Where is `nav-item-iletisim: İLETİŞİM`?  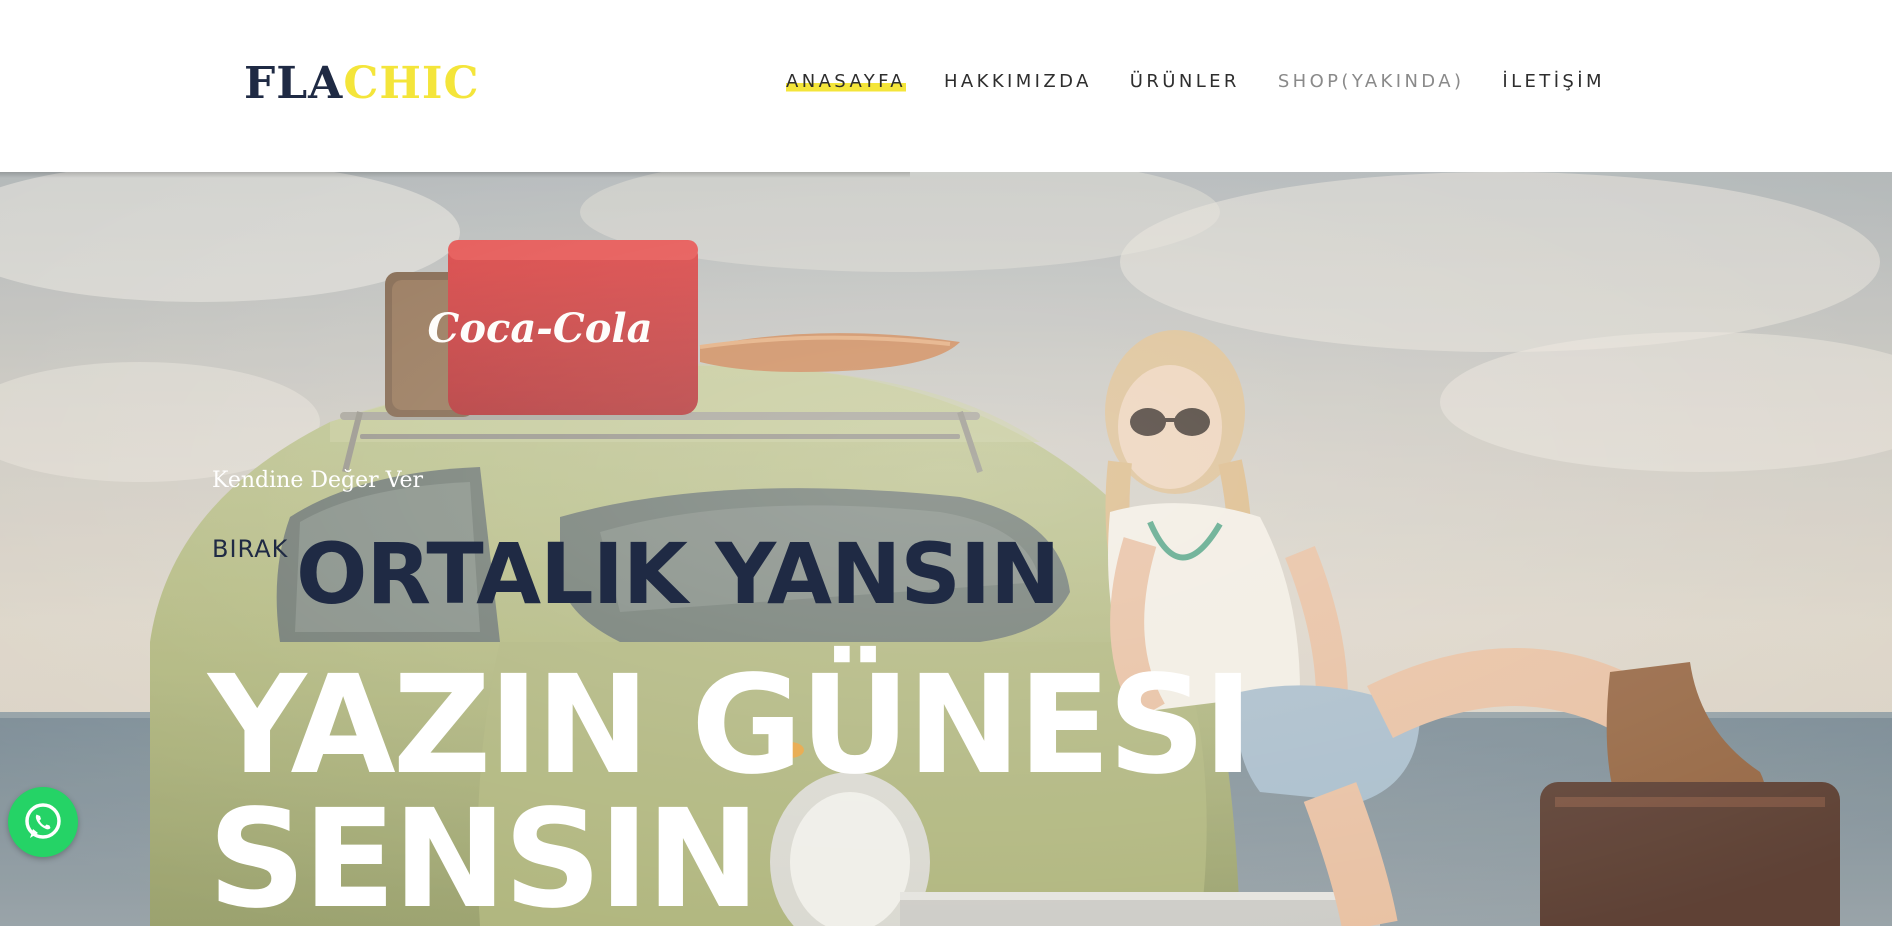 nav-item-iletisim: İLETİŞİM is located at coordinates (1553, 82).